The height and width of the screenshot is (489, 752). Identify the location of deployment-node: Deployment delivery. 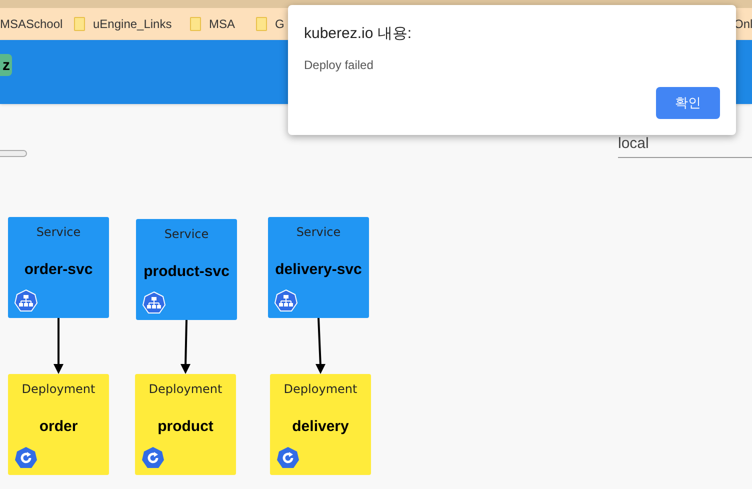
(320, 424).